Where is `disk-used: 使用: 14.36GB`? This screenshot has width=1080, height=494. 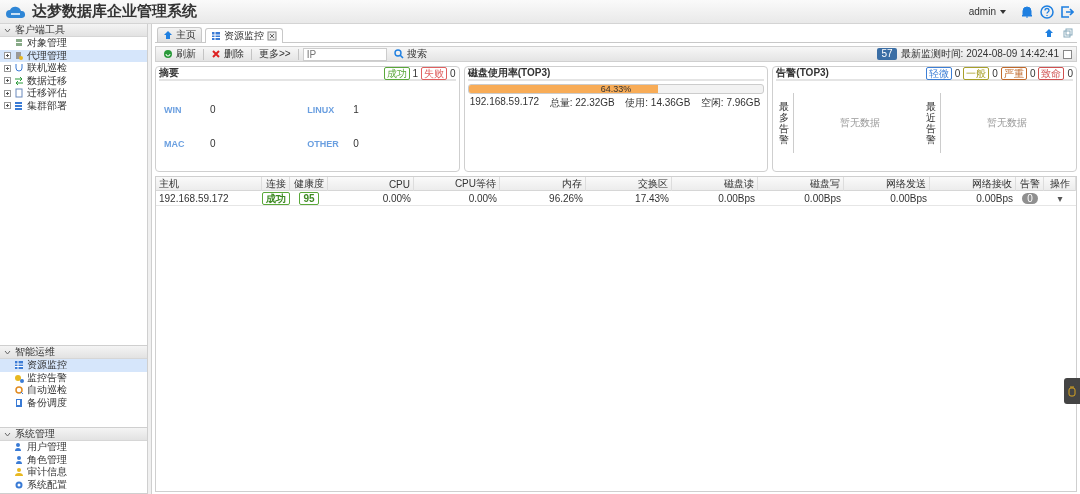 disk-used: 使用: 14.36GB is located at coordinates (658, 103).